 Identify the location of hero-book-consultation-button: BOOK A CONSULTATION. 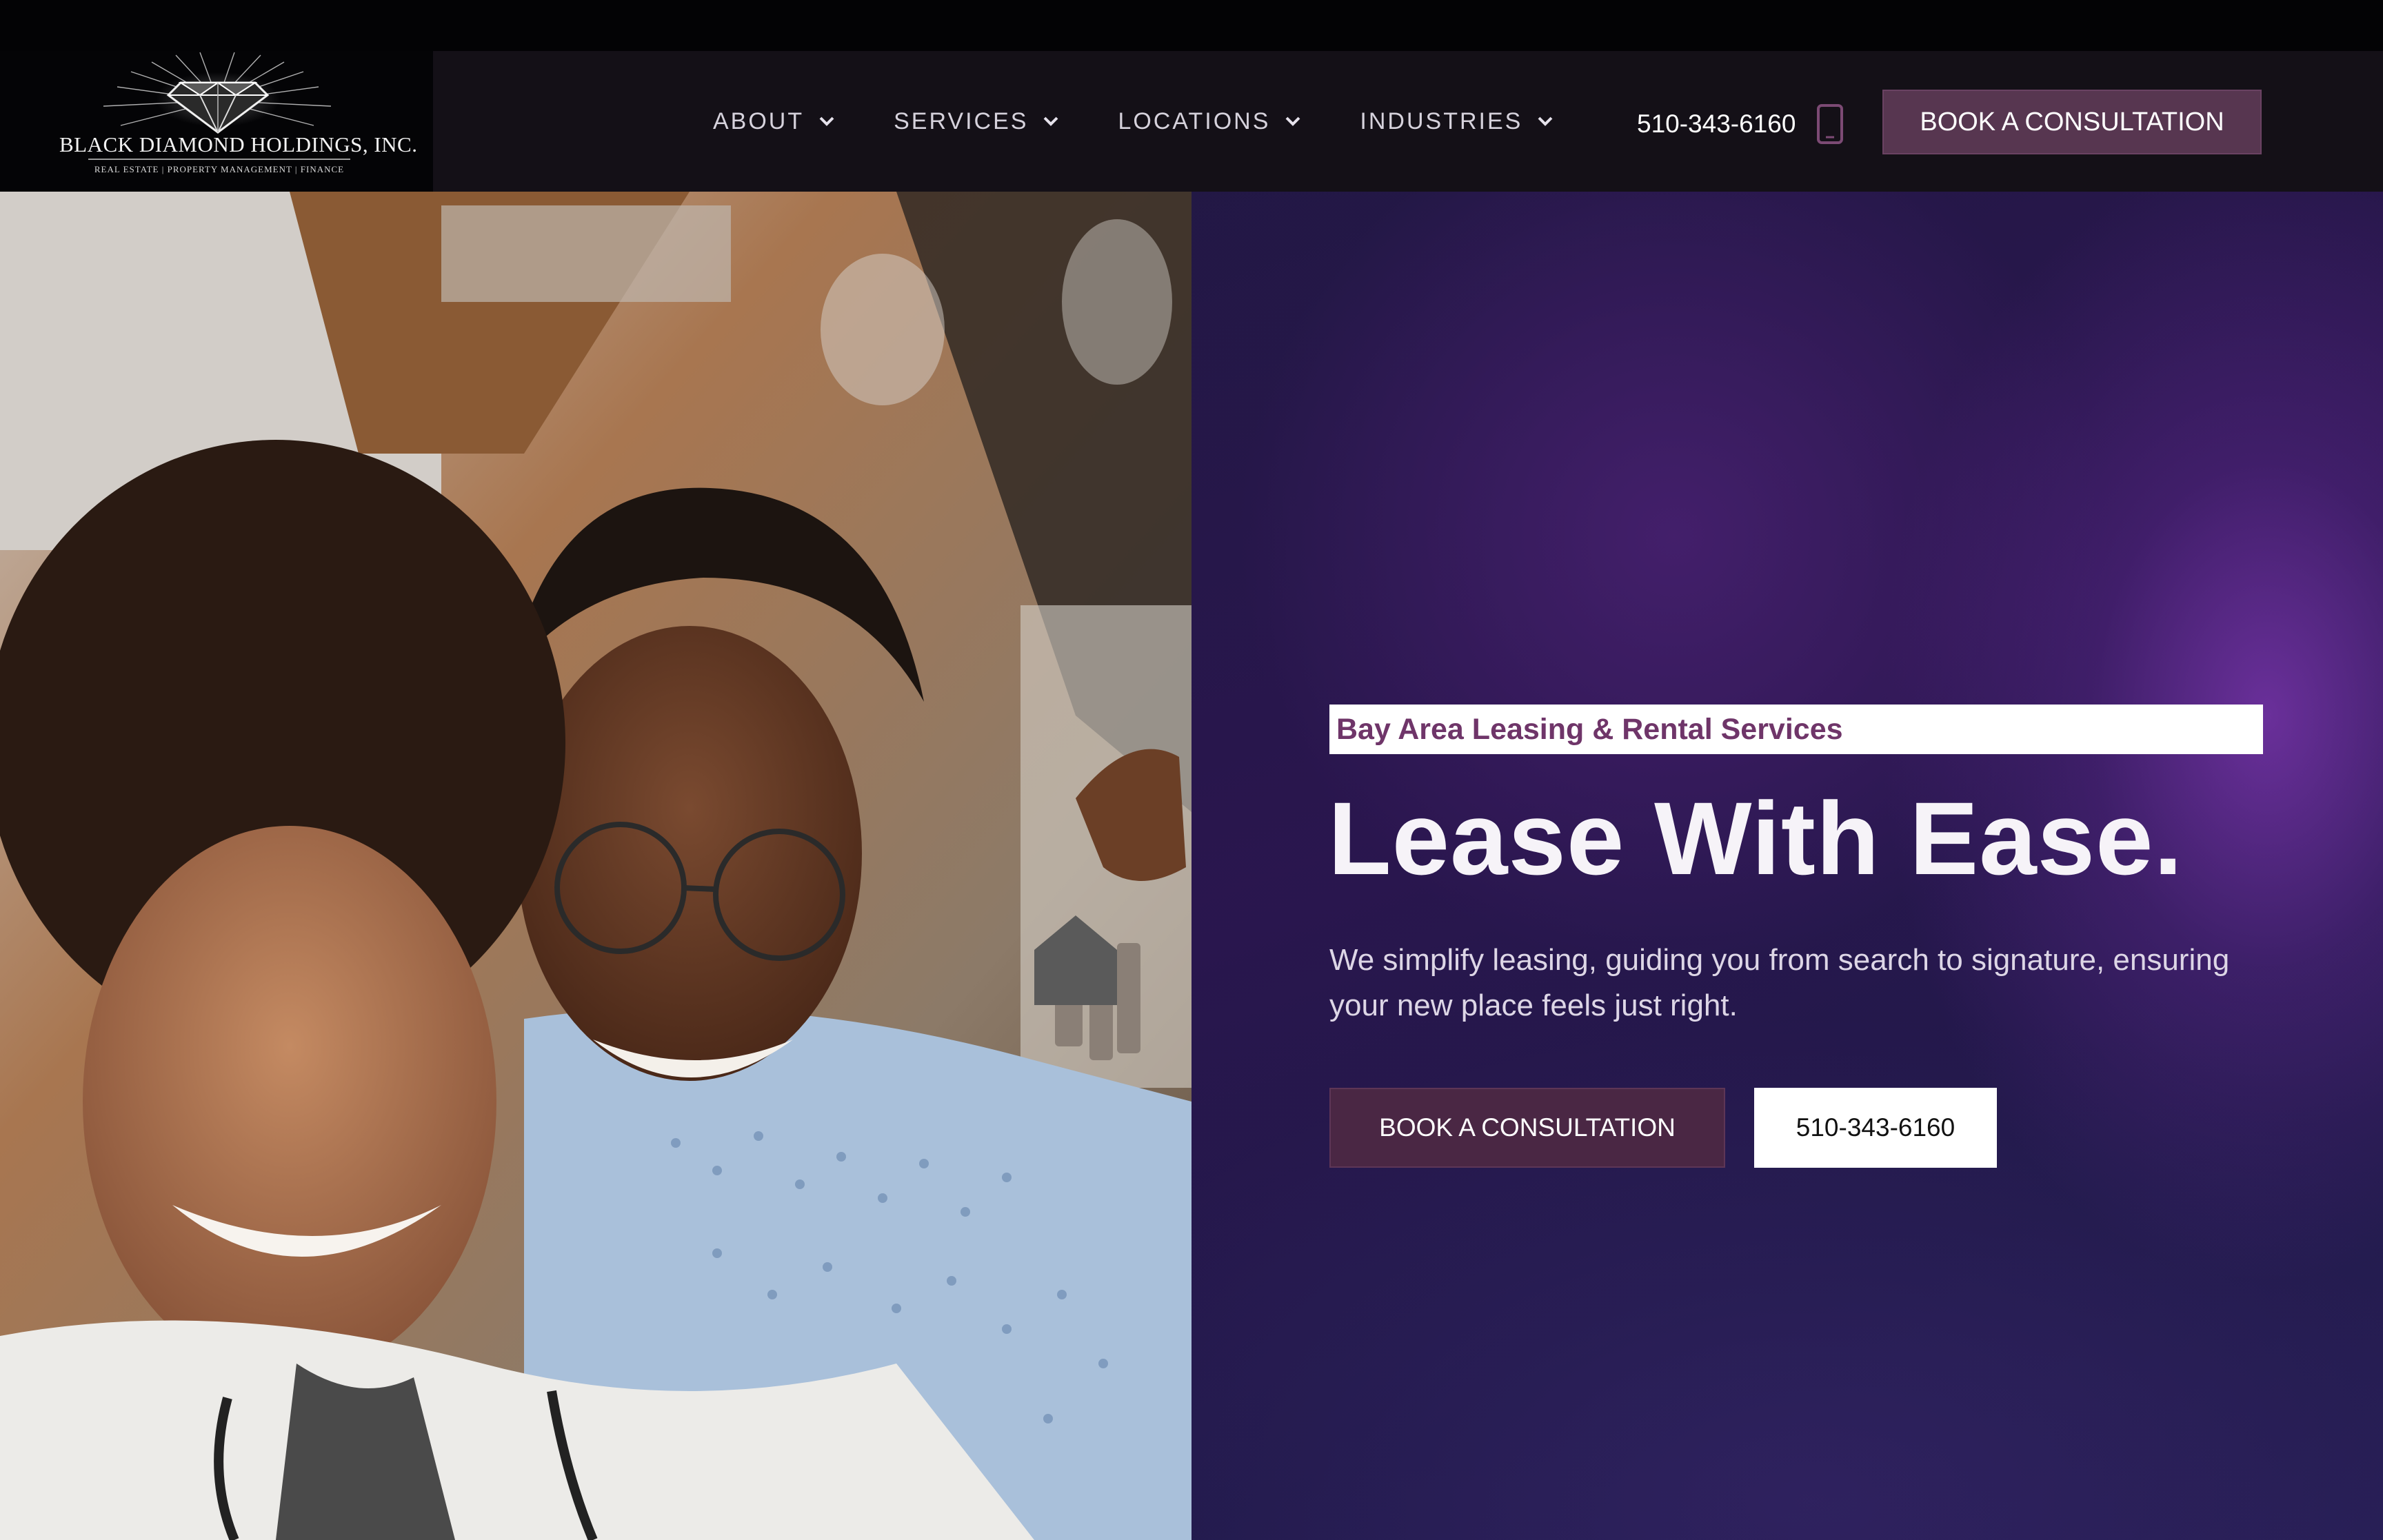
(1527, 1128).